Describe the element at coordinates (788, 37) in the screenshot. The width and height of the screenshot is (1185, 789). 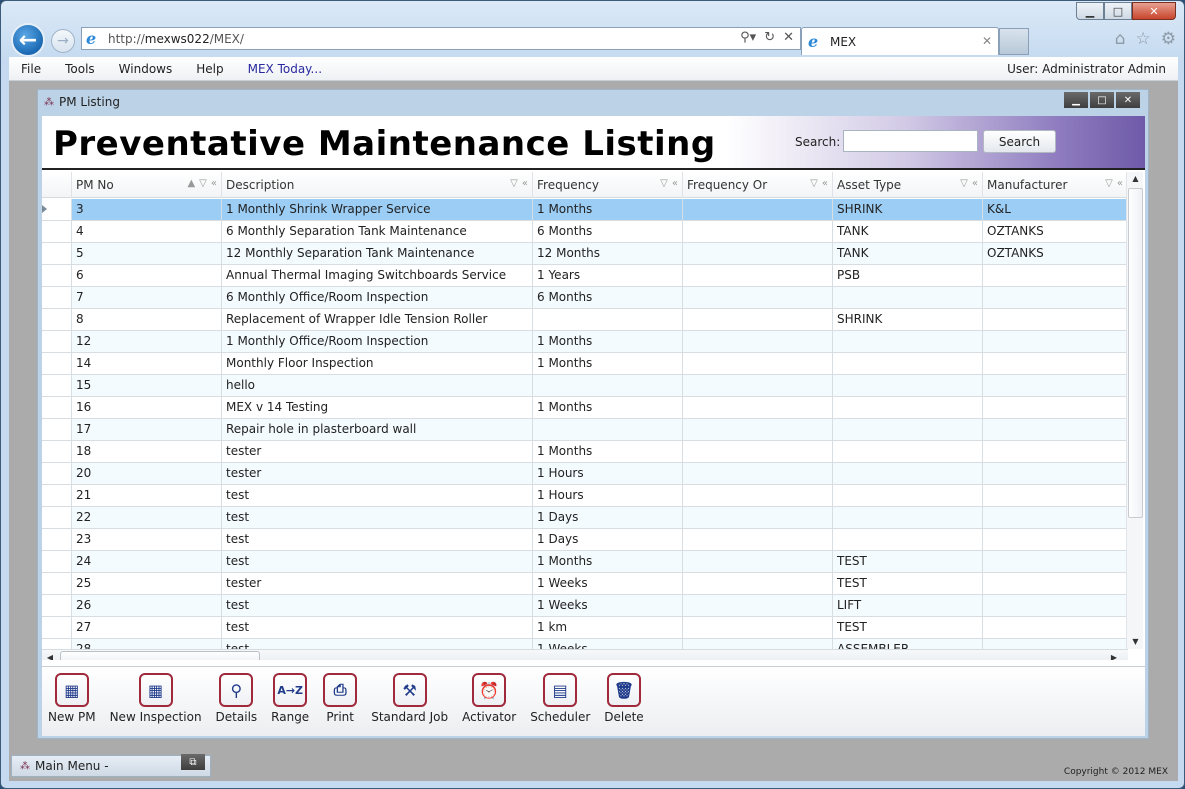
I see `stop-icon: ✕` at that location.